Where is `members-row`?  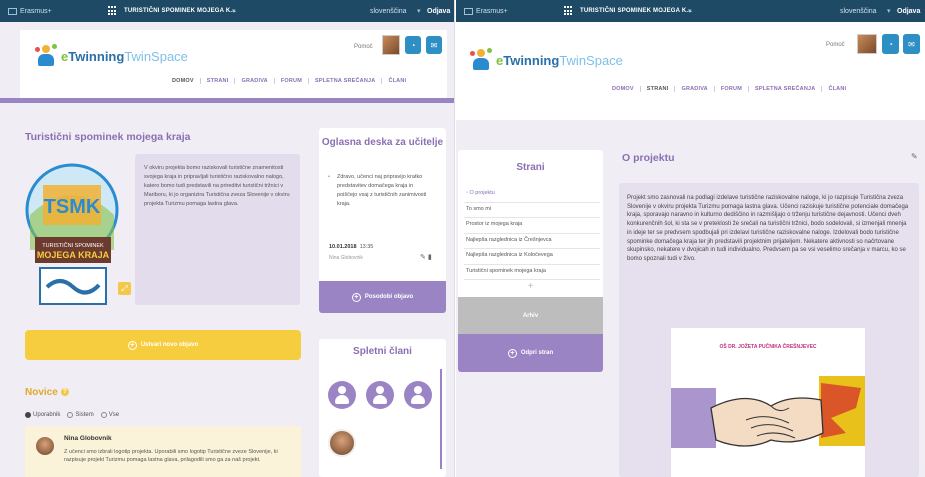 members-row is located at coordinates (380, 395).